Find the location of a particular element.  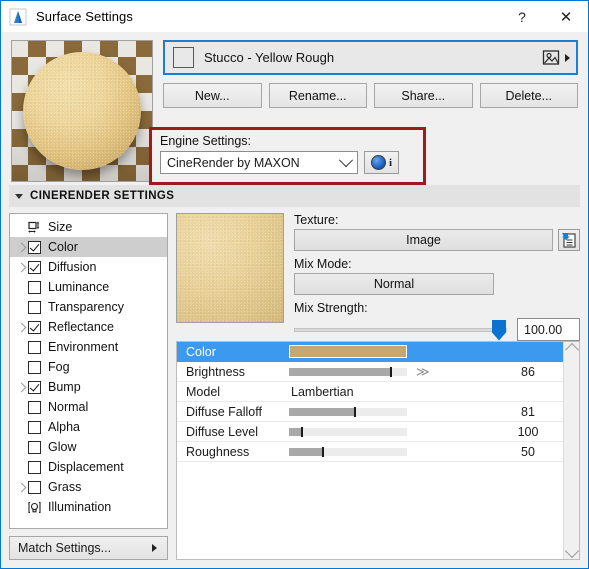

property-row-brightness: Brightness ≫ 86 is located at coordinates (370, 372).